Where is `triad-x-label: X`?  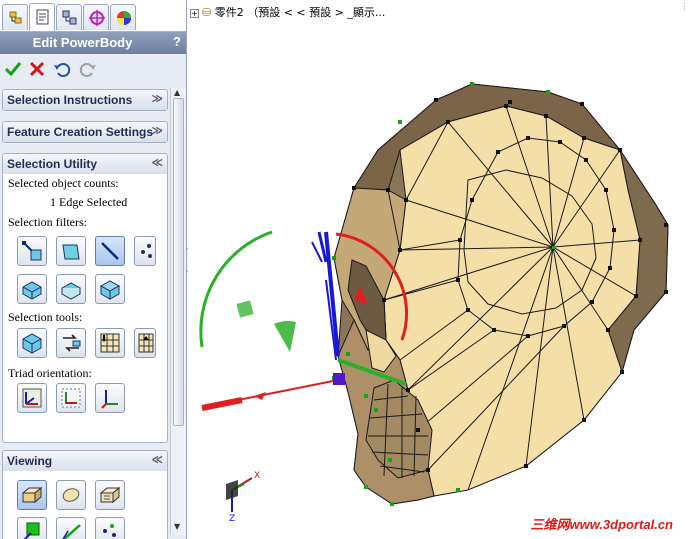
triad-x-label: X is located at coordinates (257, 476).